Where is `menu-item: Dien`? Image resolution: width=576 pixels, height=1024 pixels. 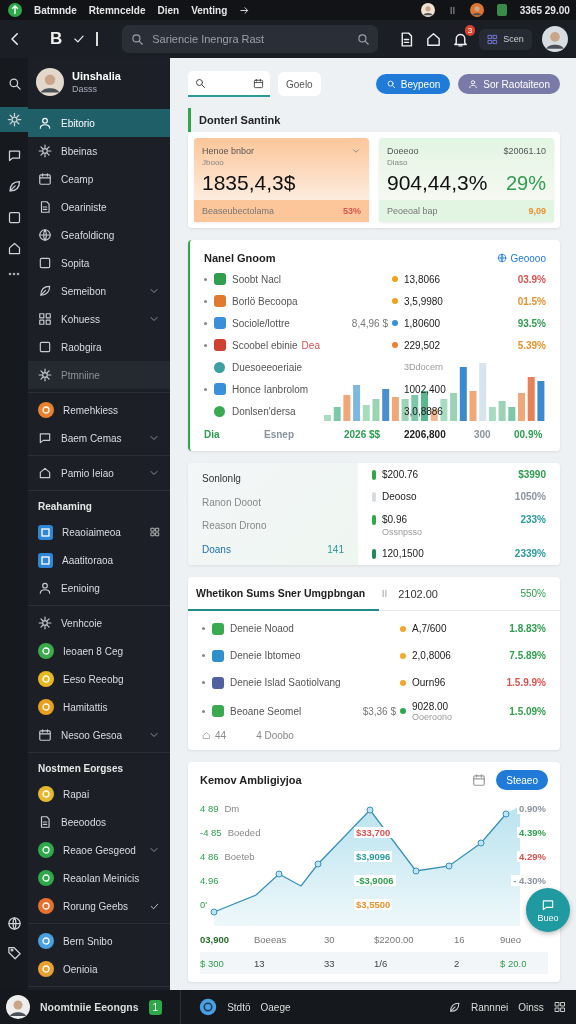 menu-item: Dien is located at coordinates (168, 10).